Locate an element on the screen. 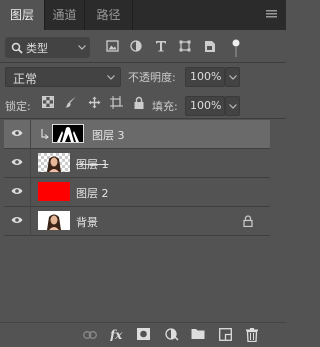 The image size is (320, 347). search-icon is located at coordinates (17, 48).